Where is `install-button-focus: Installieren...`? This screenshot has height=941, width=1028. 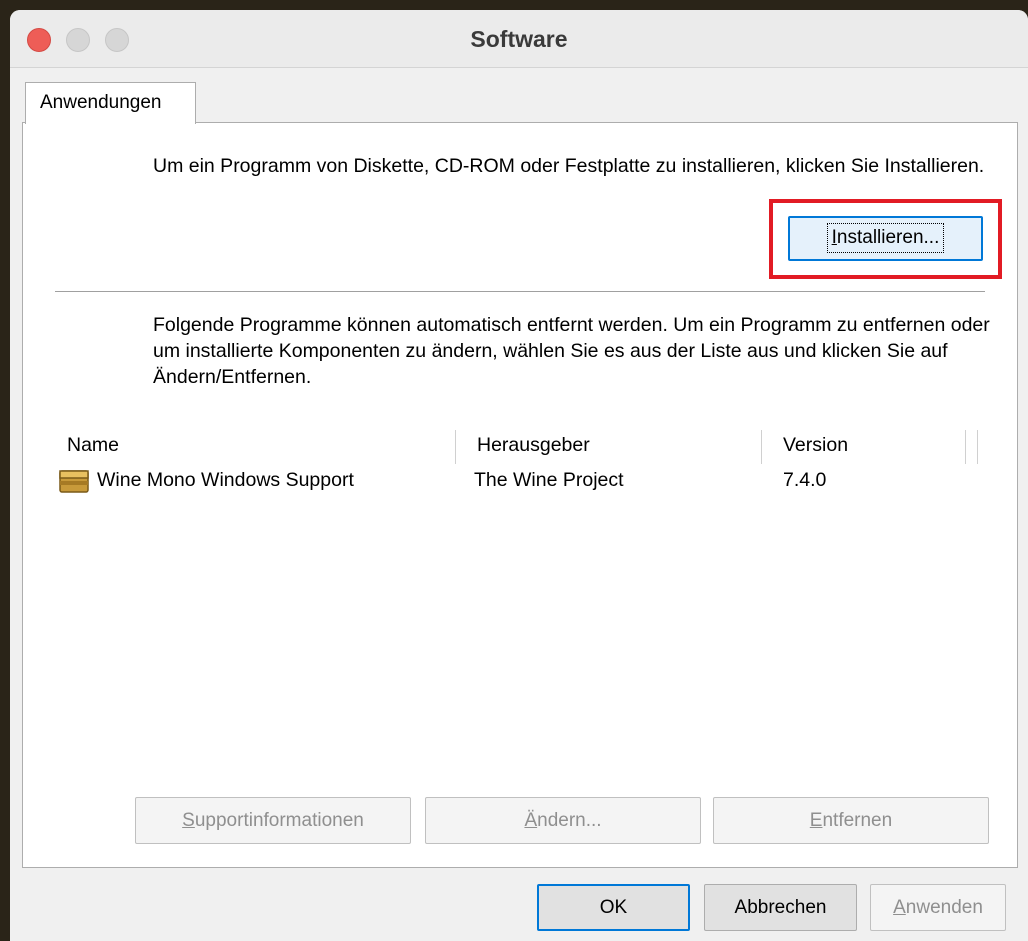 install-button-focus: Installieren... is located at coordinates (885, 238).